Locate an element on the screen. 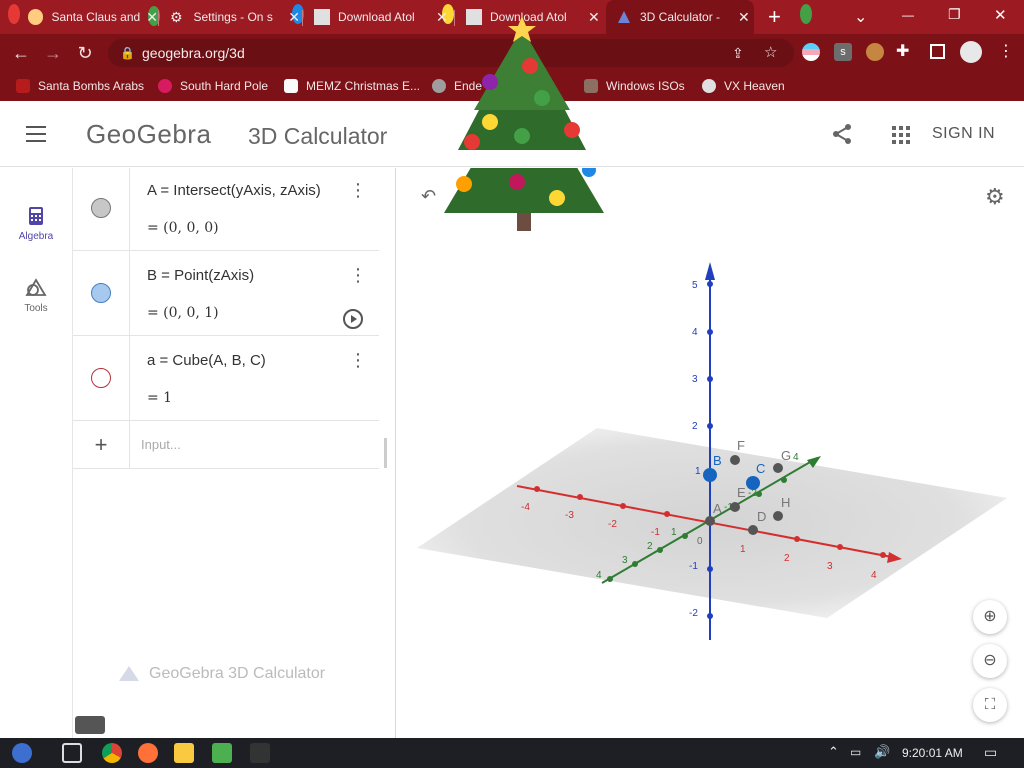 This screenshot has width=1024, height=768. bookmark-item: Windows ISOs is located at coordinates (634, 86).